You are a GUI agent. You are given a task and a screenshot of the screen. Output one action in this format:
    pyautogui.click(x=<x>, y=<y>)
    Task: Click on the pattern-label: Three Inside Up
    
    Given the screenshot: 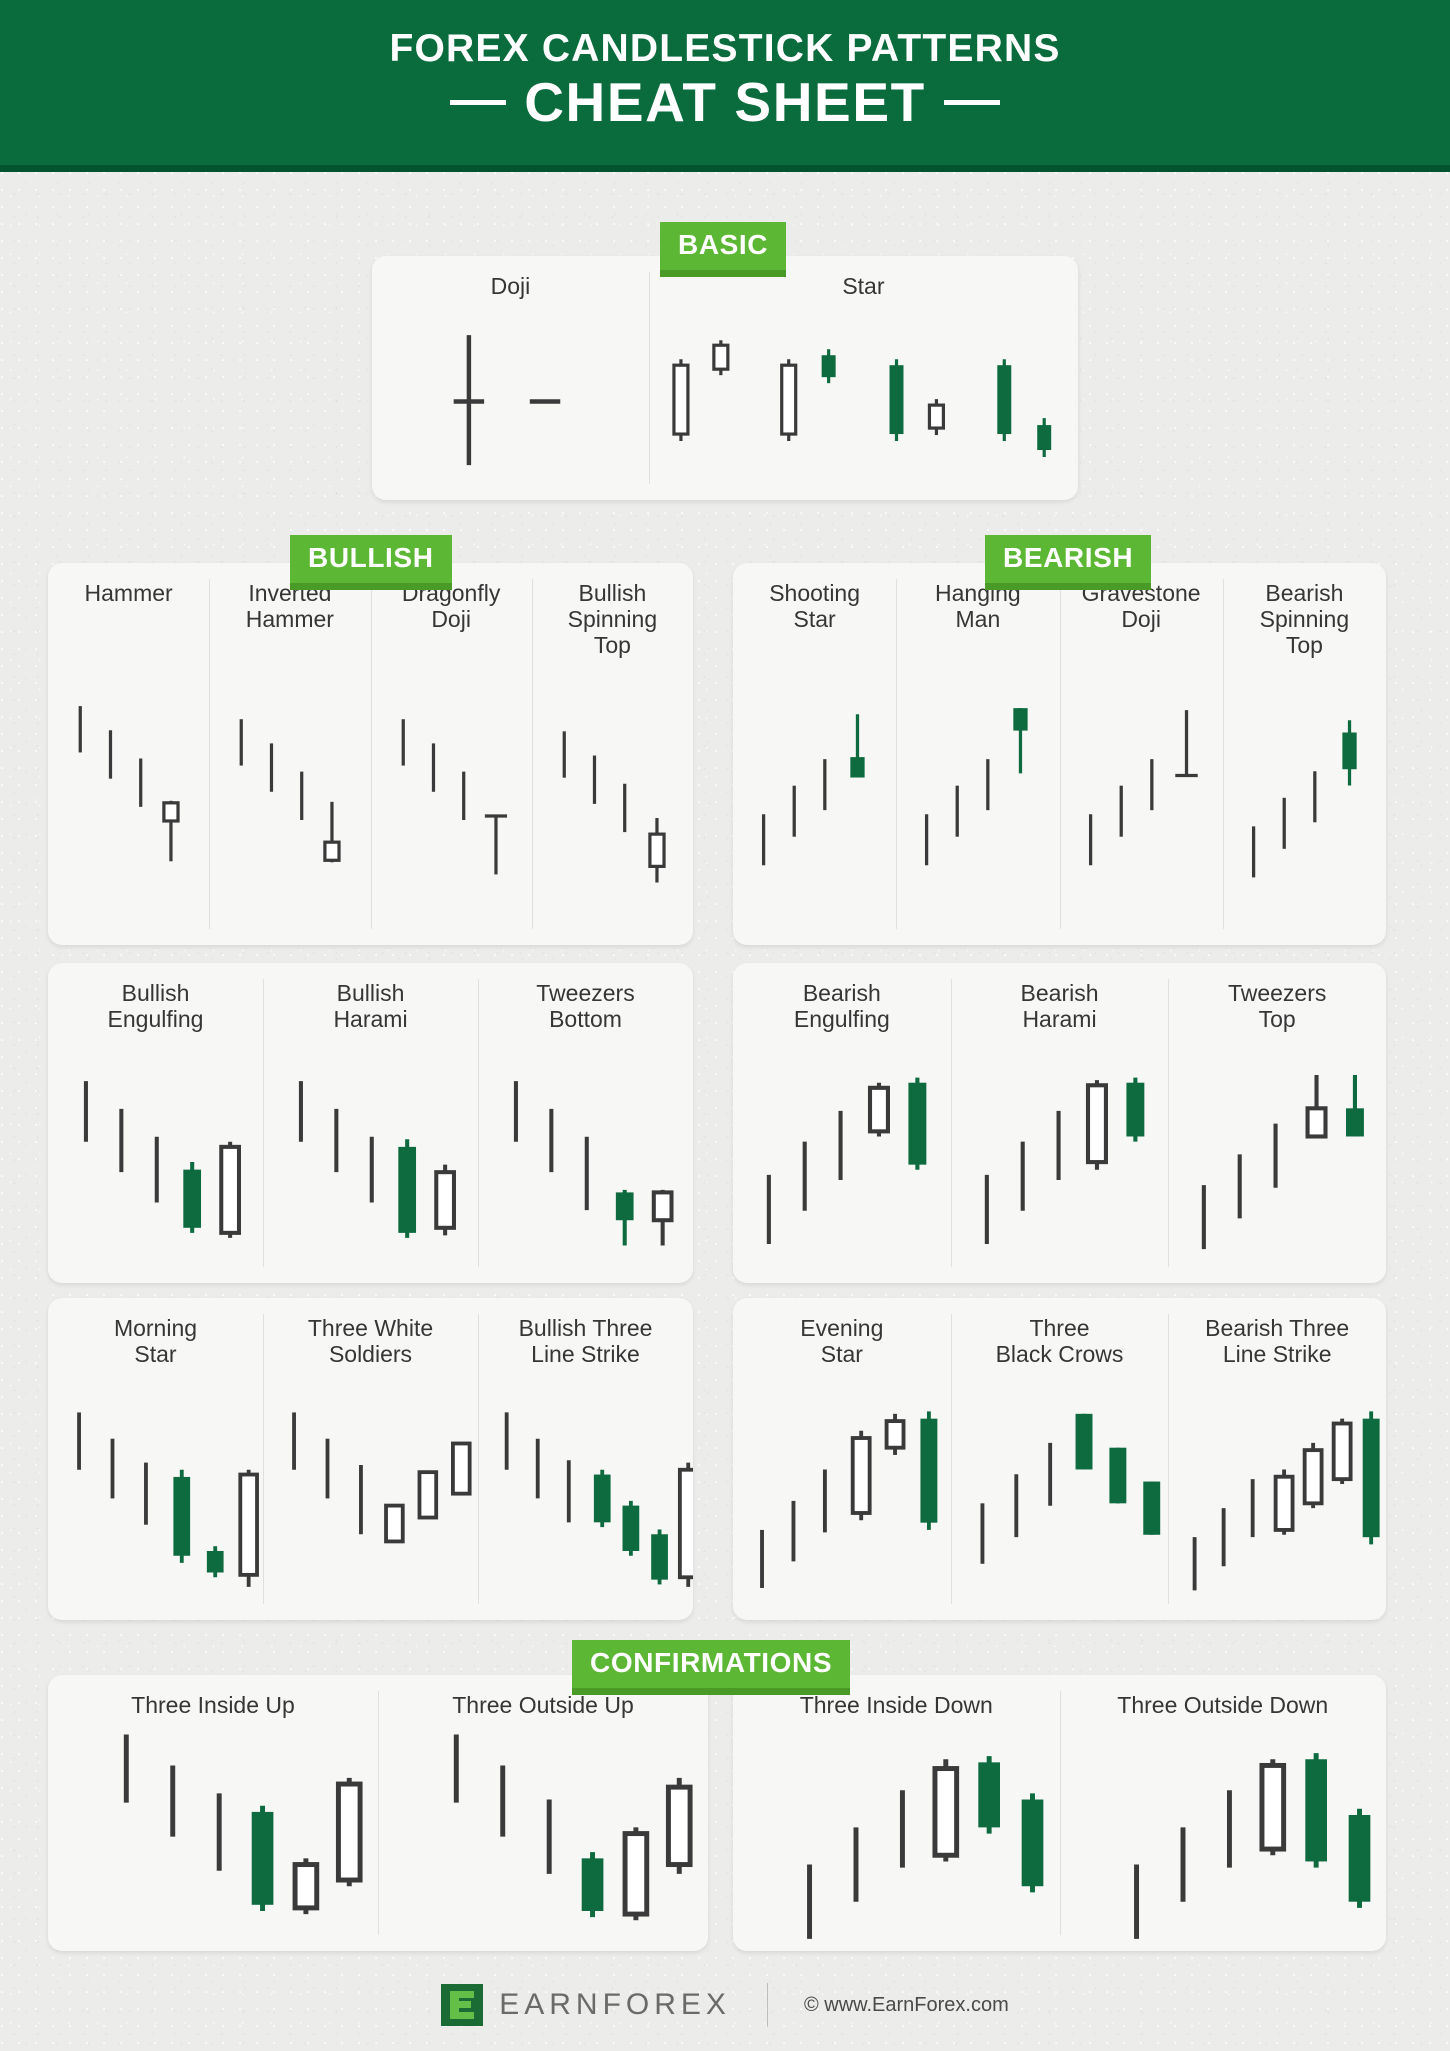 What is the action you would take?
    pyautogui.click(x=213, y=1705)
    